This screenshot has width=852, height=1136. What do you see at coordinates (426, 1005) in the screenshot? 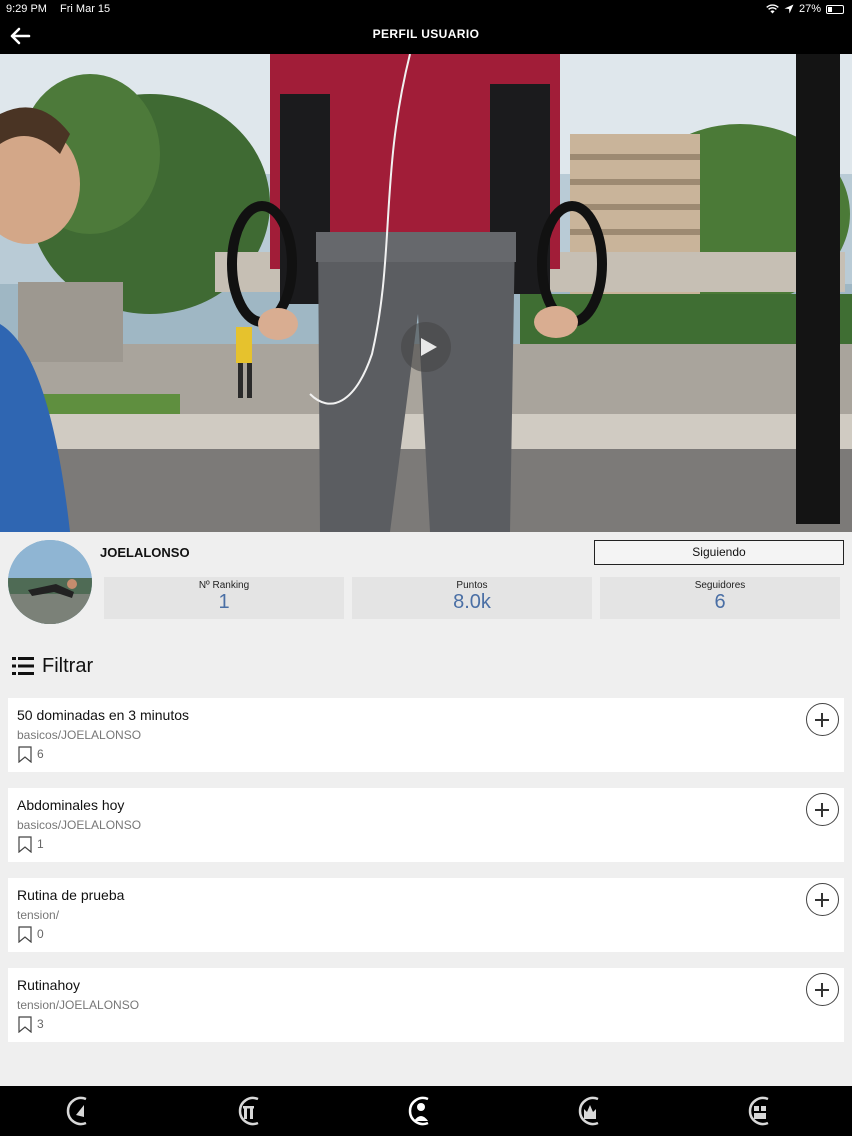
I see `routine-item: Rutinahoy tension/JOELALONSO 3` at bounding box center [426, 1005].